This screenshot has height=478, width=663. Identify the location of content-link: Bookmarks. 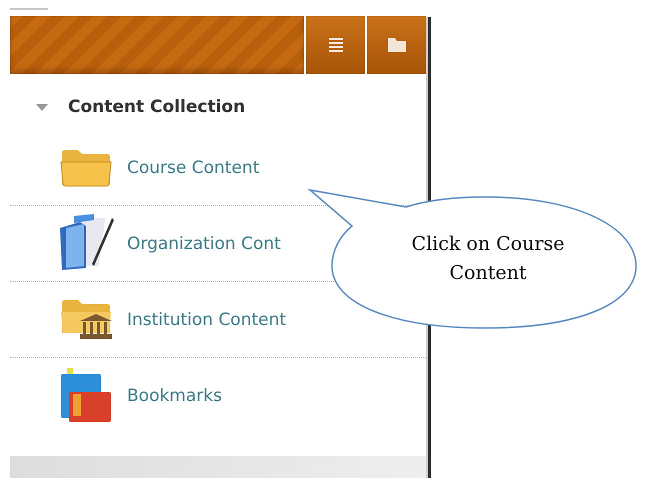
(174, 396).